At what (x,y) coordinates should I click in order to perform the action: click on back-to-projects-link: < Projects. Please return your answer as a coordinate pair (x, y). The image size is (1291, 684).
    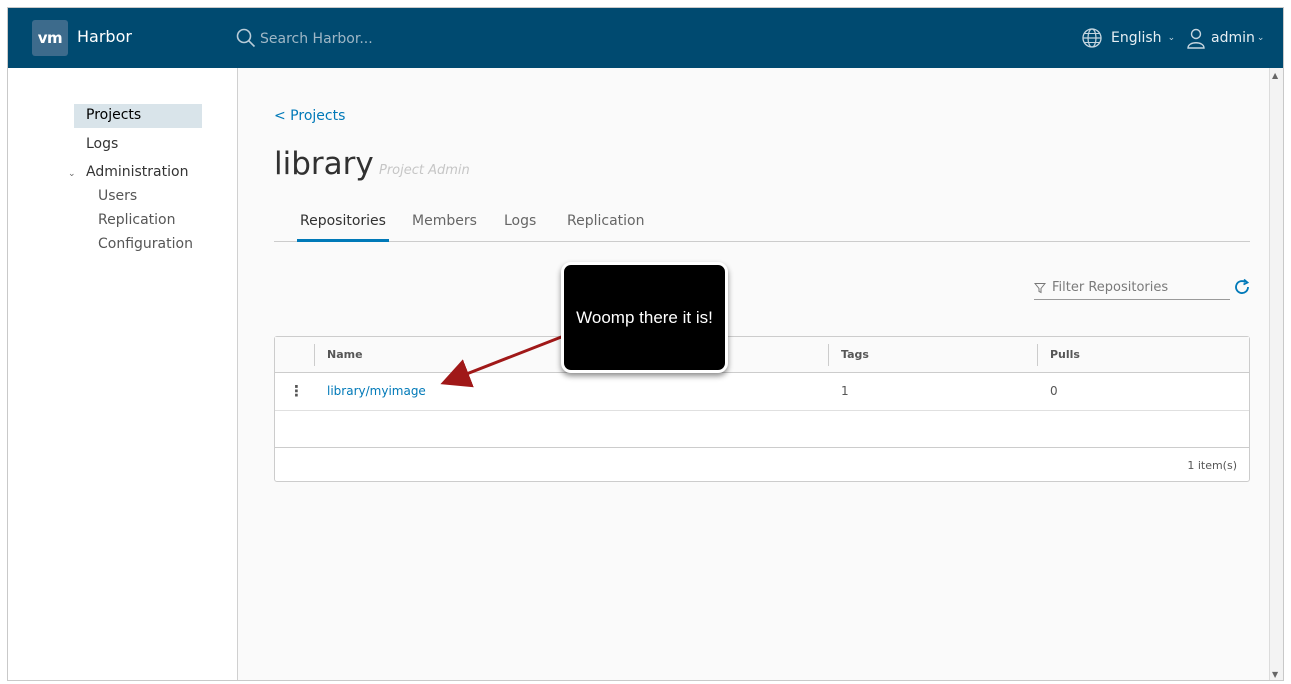
    Looking at the image, I should click on (309, 116).